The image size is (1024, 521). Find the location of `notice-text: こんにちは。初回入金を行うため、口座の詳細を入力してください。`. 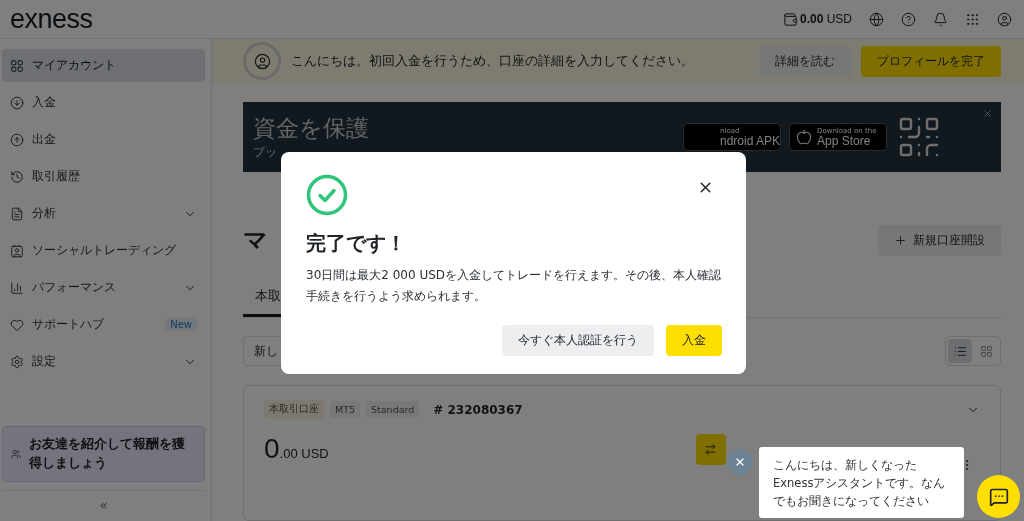

notice-text: こんにちは。初回入金を行うため、口座の詳細を入力してください。 is located at coordinates (493, 61).